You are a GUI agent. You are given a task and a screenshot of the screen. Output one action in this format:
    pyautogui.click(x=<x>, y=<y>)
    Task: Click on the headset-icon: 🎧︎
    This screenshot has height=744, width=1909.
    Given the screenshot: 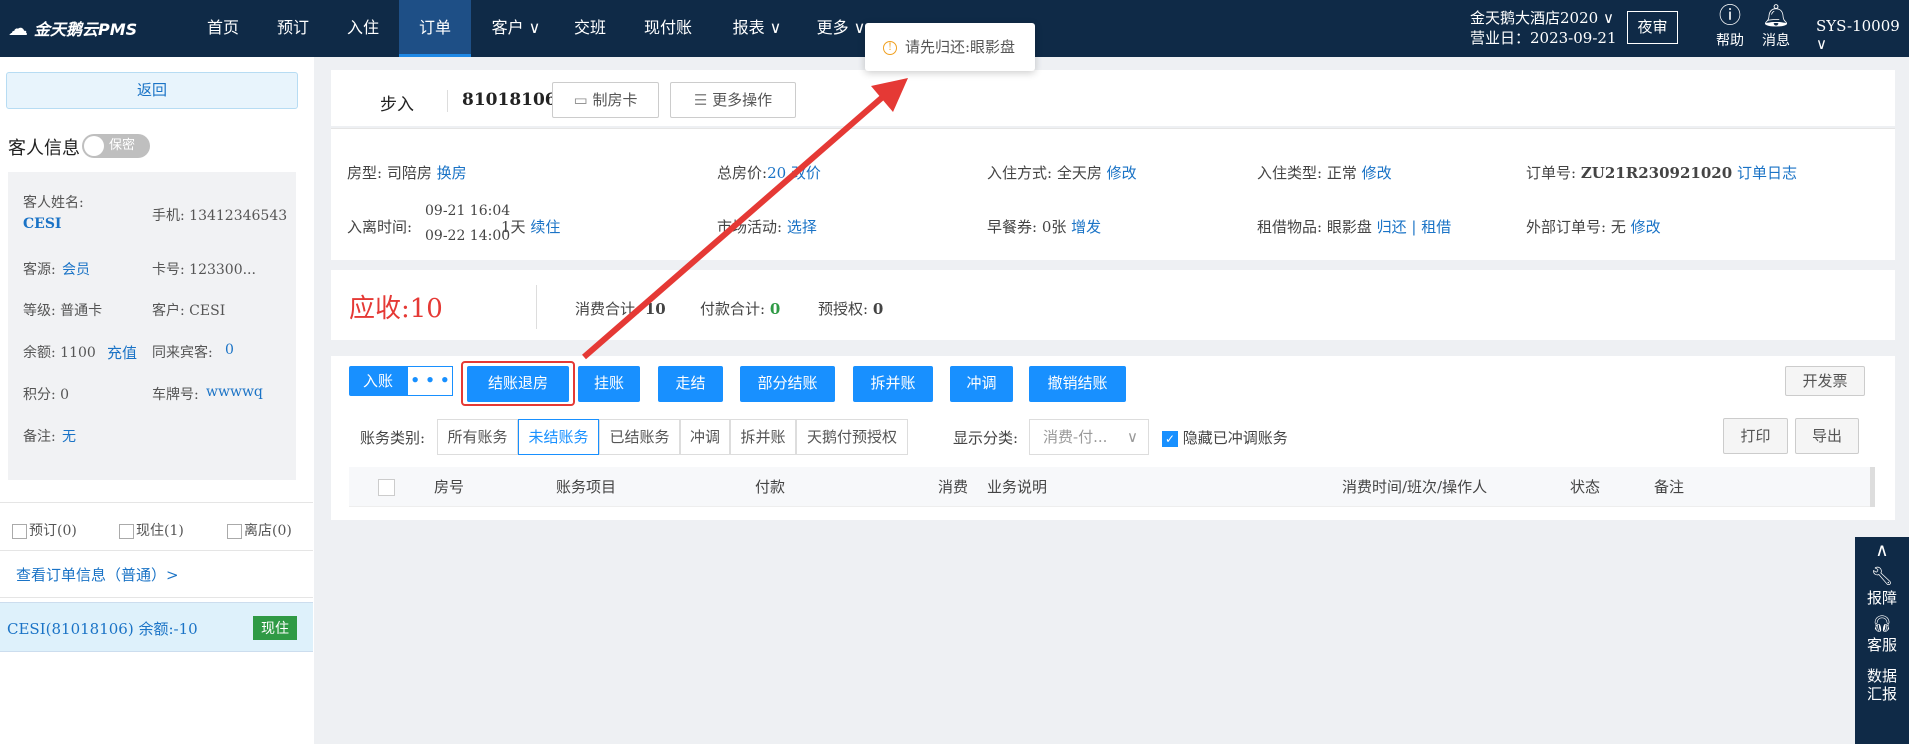 What is the action you would take?
    pyautogui.click(x=1882, y=623)
    